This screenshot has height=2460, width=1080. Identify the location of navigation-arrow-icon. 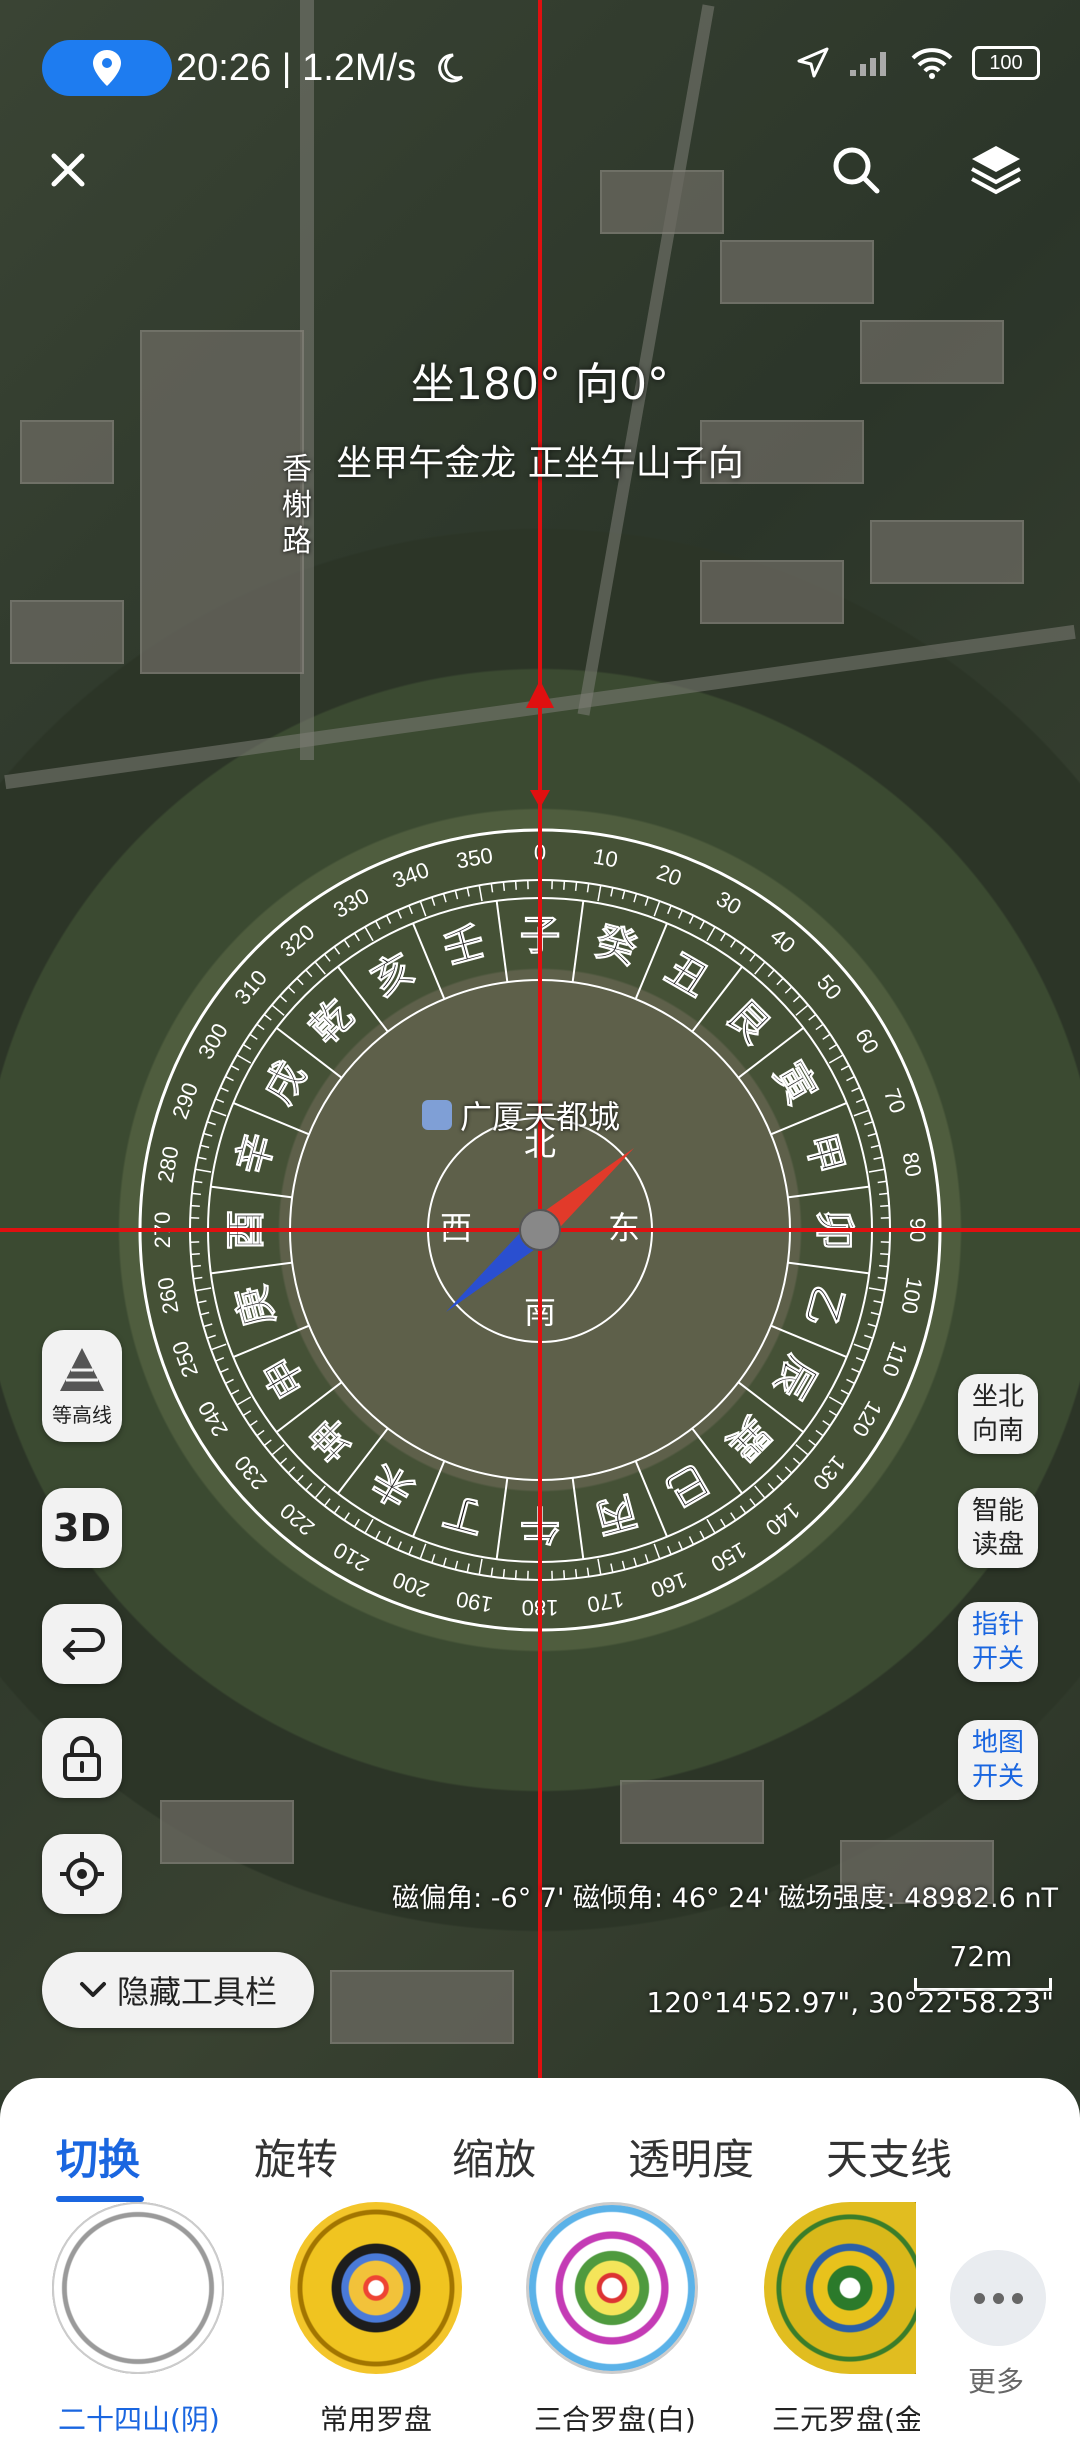
(813, 62).